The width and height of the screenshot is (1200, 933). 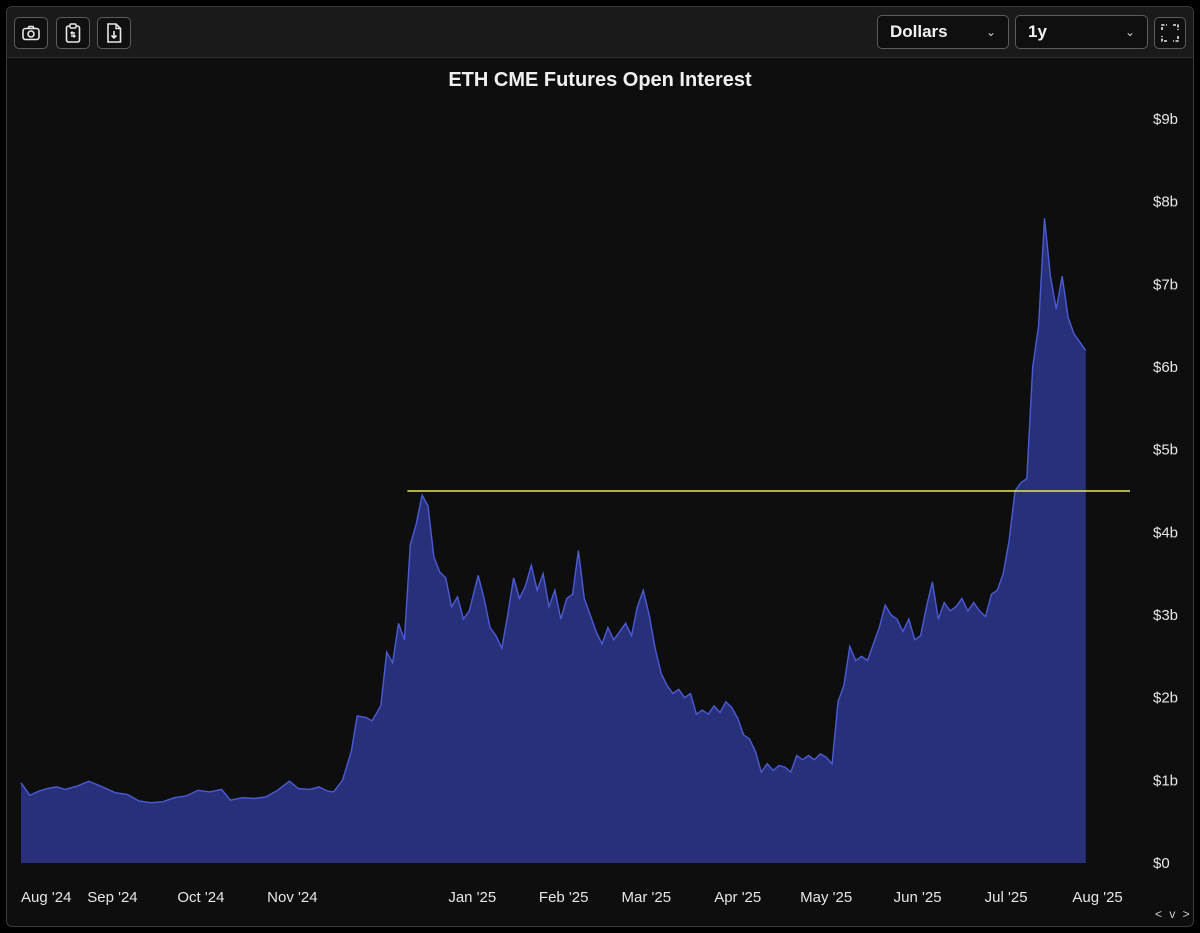 I want to click on y-tick-label: $7b, so click(x=1165, y=284).